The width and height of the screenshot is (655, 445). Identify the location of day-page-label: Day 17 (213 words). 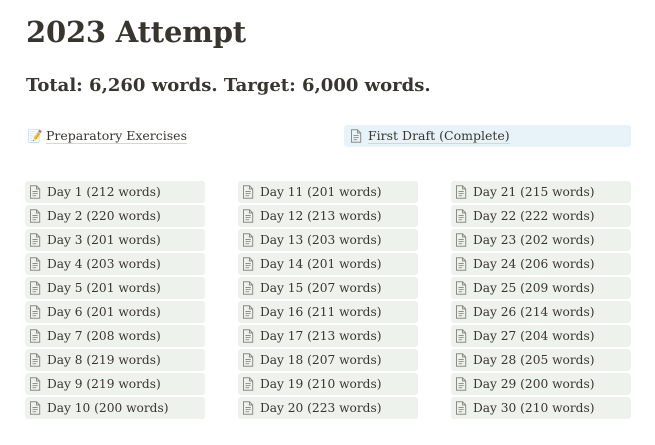
(321, 335).